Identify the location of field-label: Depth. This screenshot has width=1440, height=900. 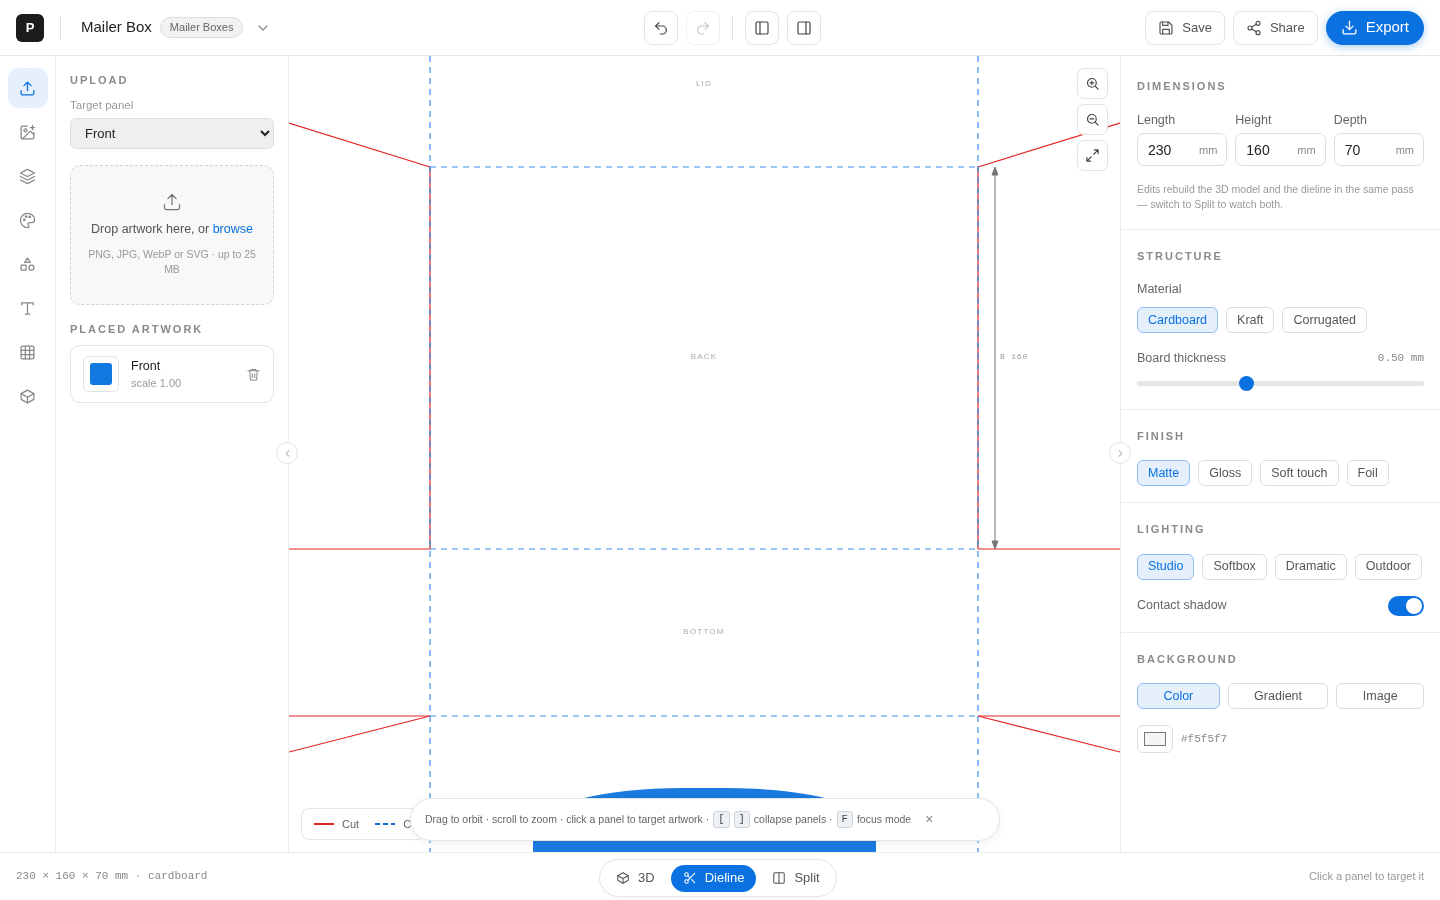
(1350, 120).